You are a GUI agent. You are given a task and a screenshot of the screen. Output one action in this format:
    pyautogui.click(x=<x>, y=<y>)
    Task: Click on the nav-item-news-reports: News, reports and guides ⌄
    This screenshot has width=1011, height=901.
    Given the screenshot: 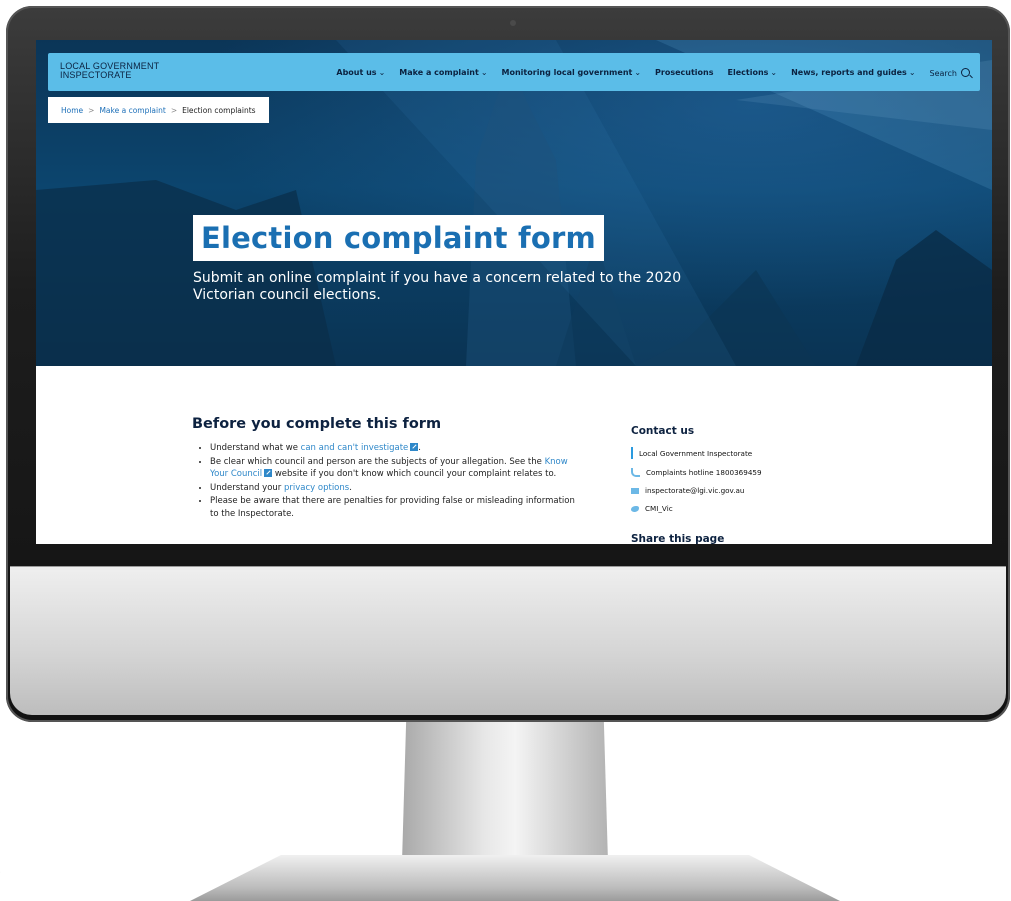 What is the action you would take?
    pyautogui.click(x=853, y=72)
    